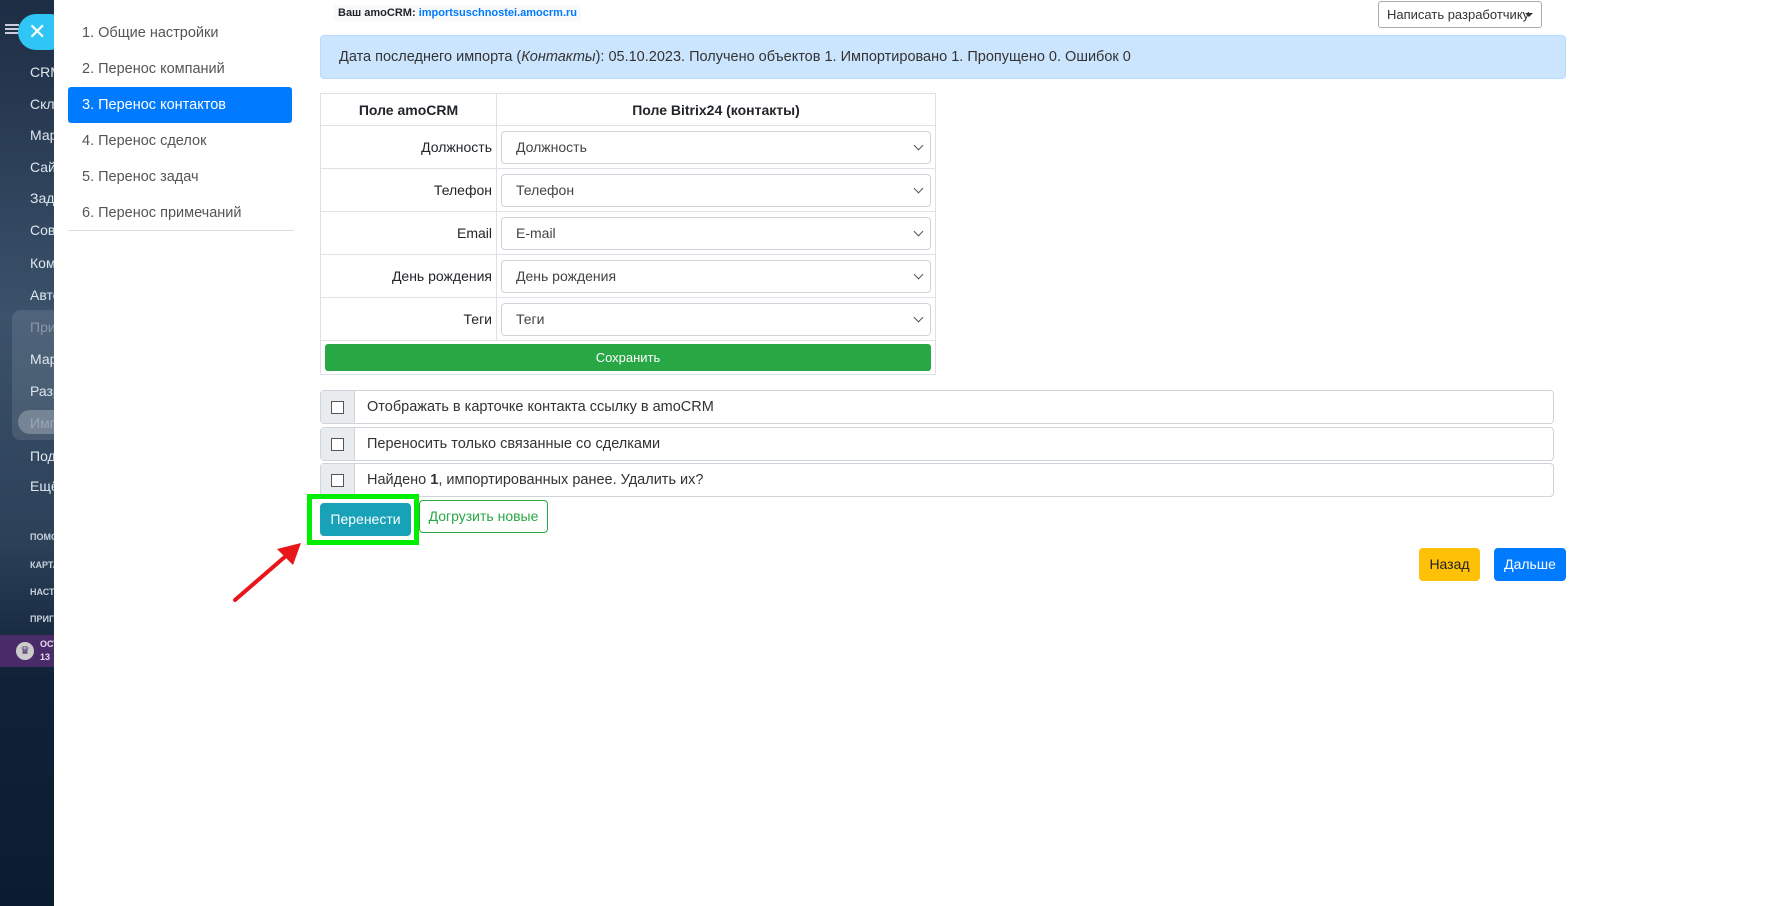 This screenshot has height=906, width=1782. What do you see at coordinates (716, 276) in the screenshot?
I see `field-select: День рождения` at bounding box center [716, 276].